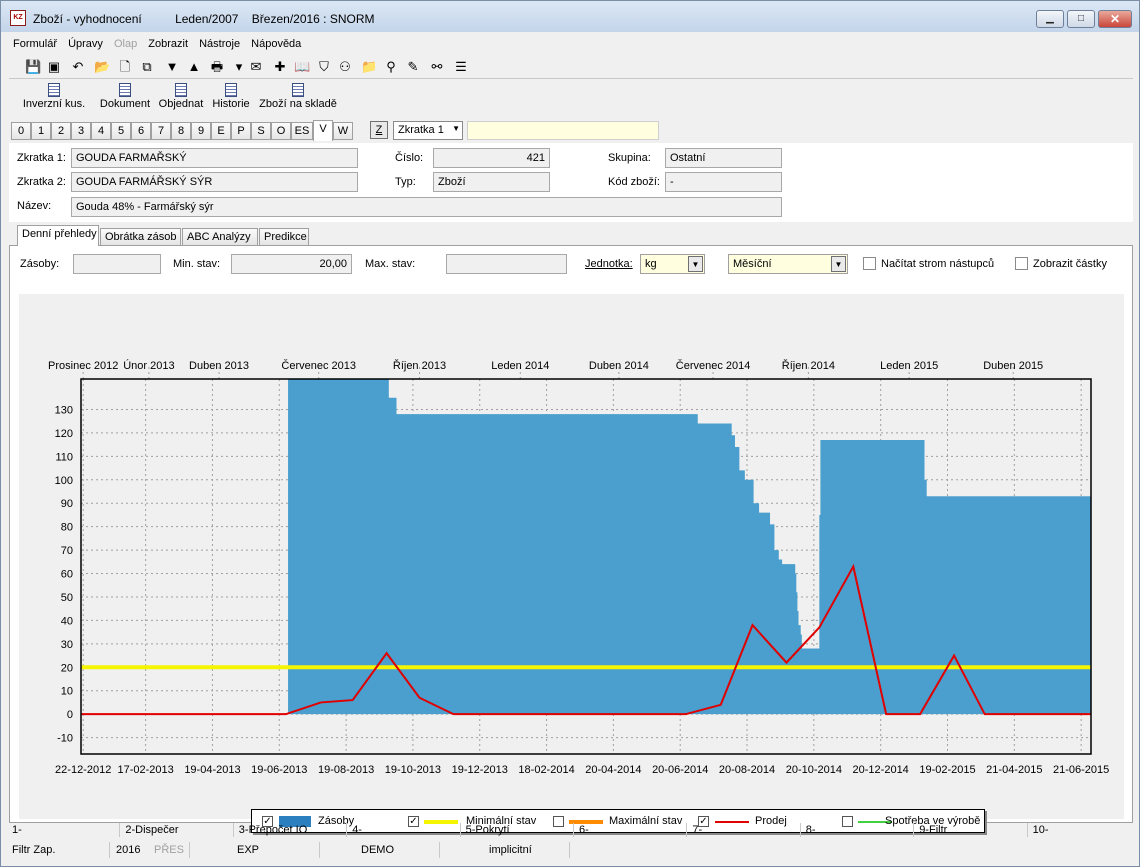  I want to click on binoculars-icon: ⚇, so click(345, 67).